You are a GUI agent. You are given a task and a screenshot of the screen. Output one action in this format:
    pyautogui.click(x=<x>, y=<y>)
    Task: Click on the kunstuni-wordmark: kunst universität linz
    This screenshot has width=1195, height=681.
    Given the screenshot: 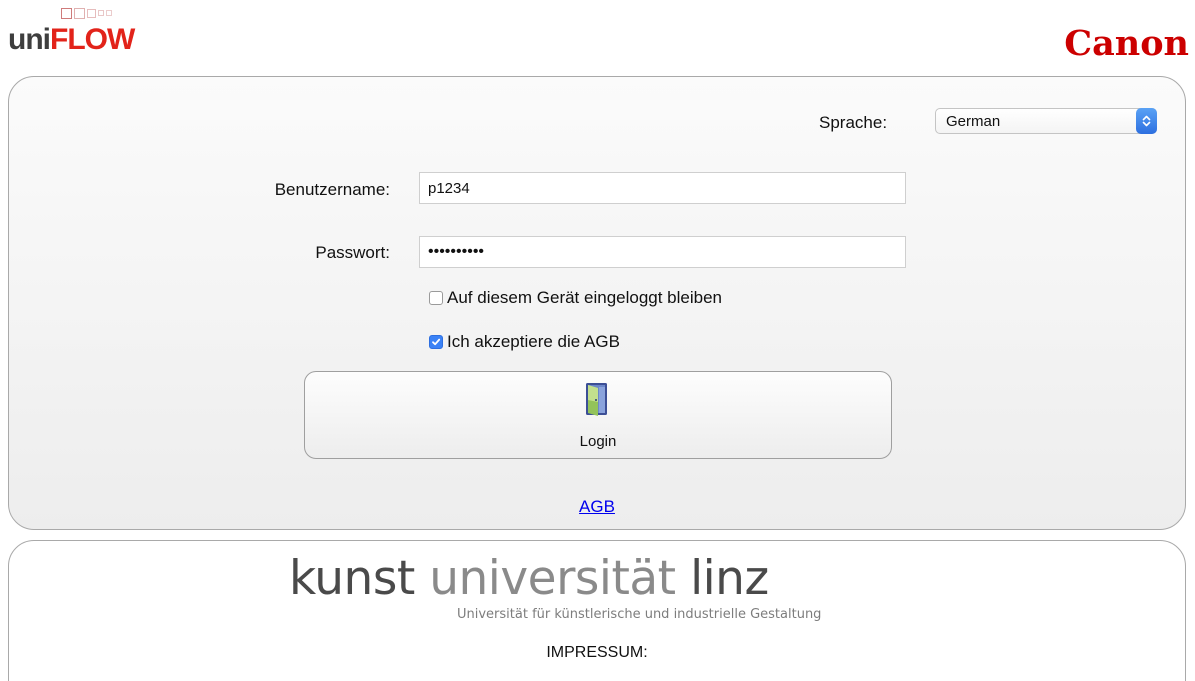 What is the action you would take?
    pyautogui.click(x=529, y=579)
    